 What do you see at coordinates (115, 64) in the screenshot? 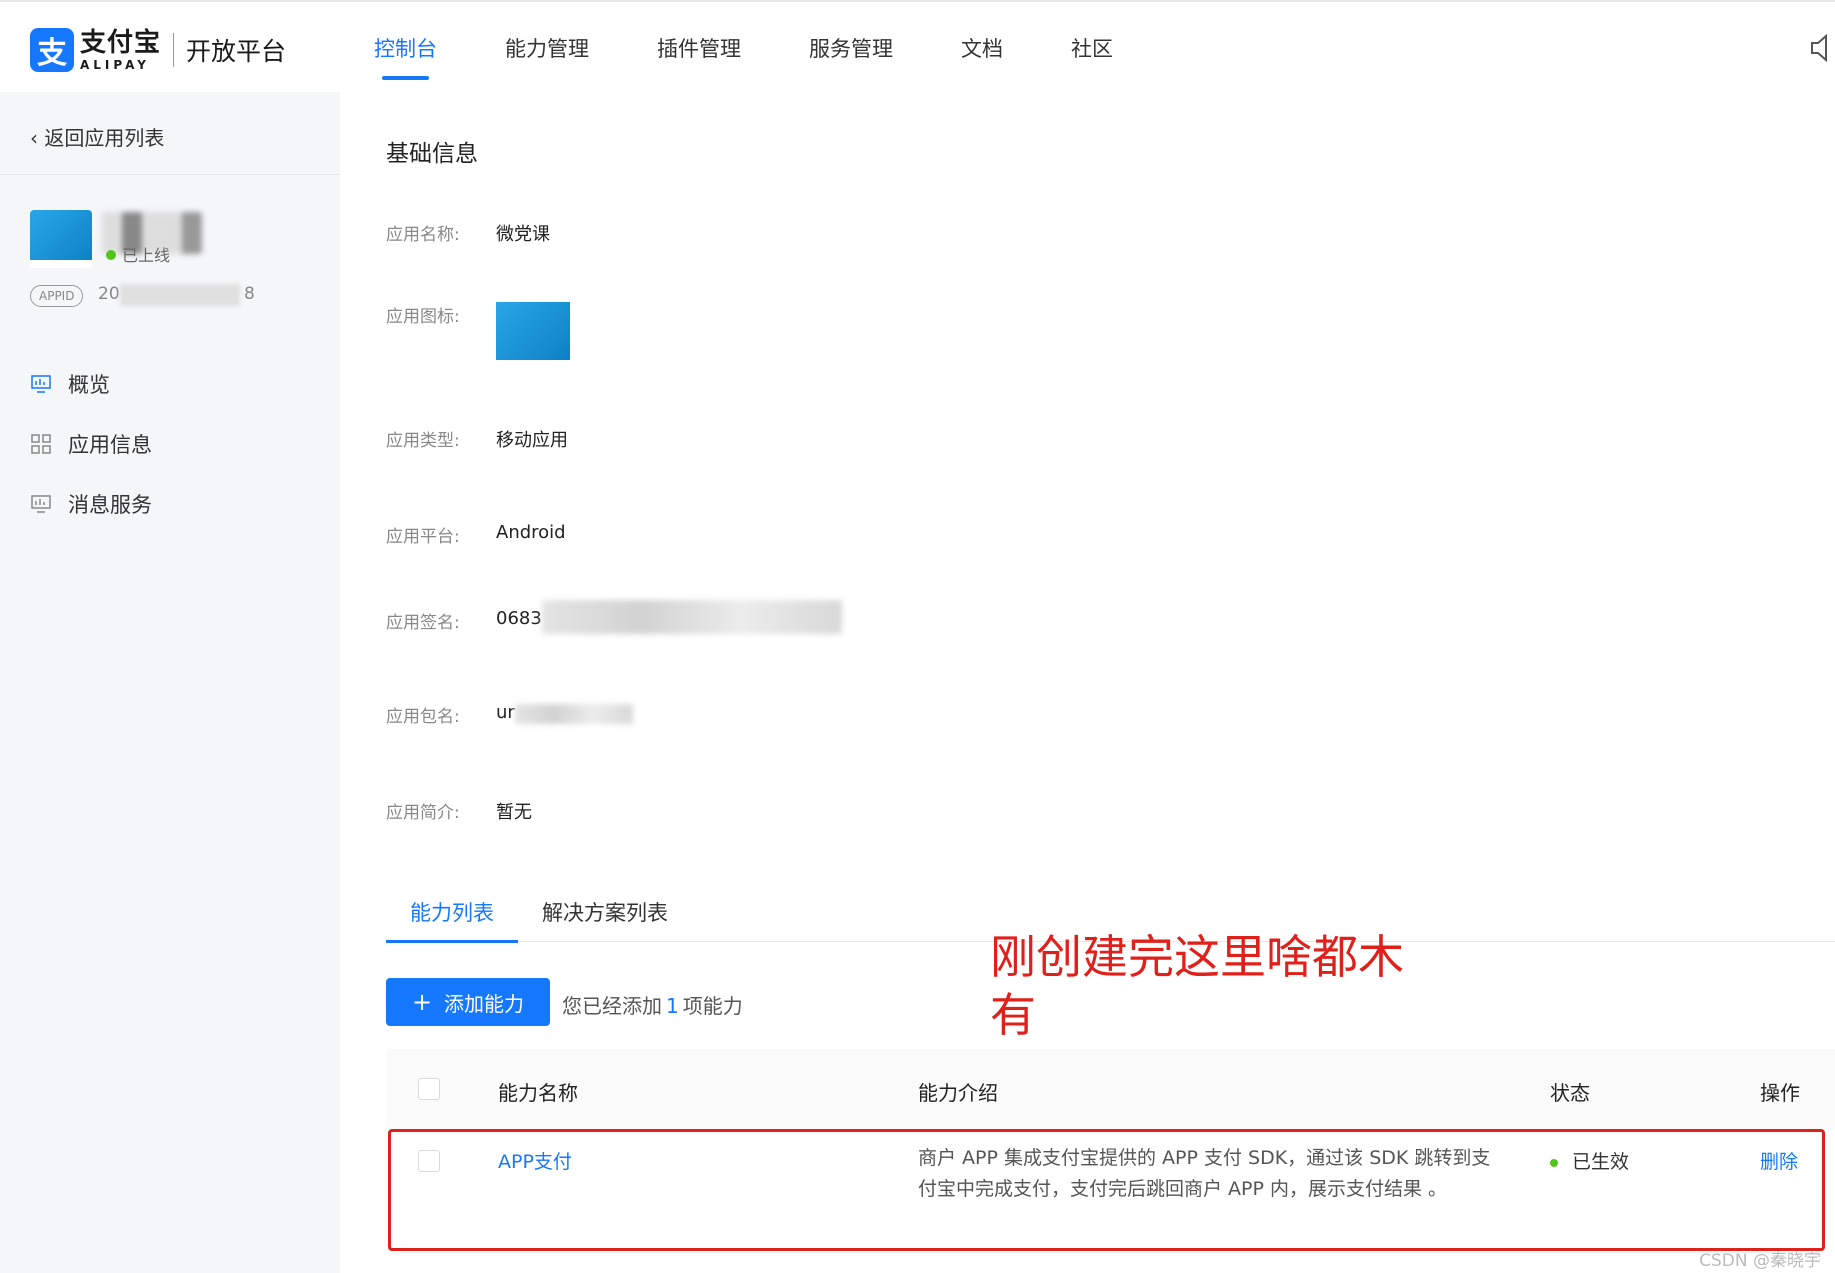
I see `logo-en-text: ALIPAY` at bounding box center [115, 64].